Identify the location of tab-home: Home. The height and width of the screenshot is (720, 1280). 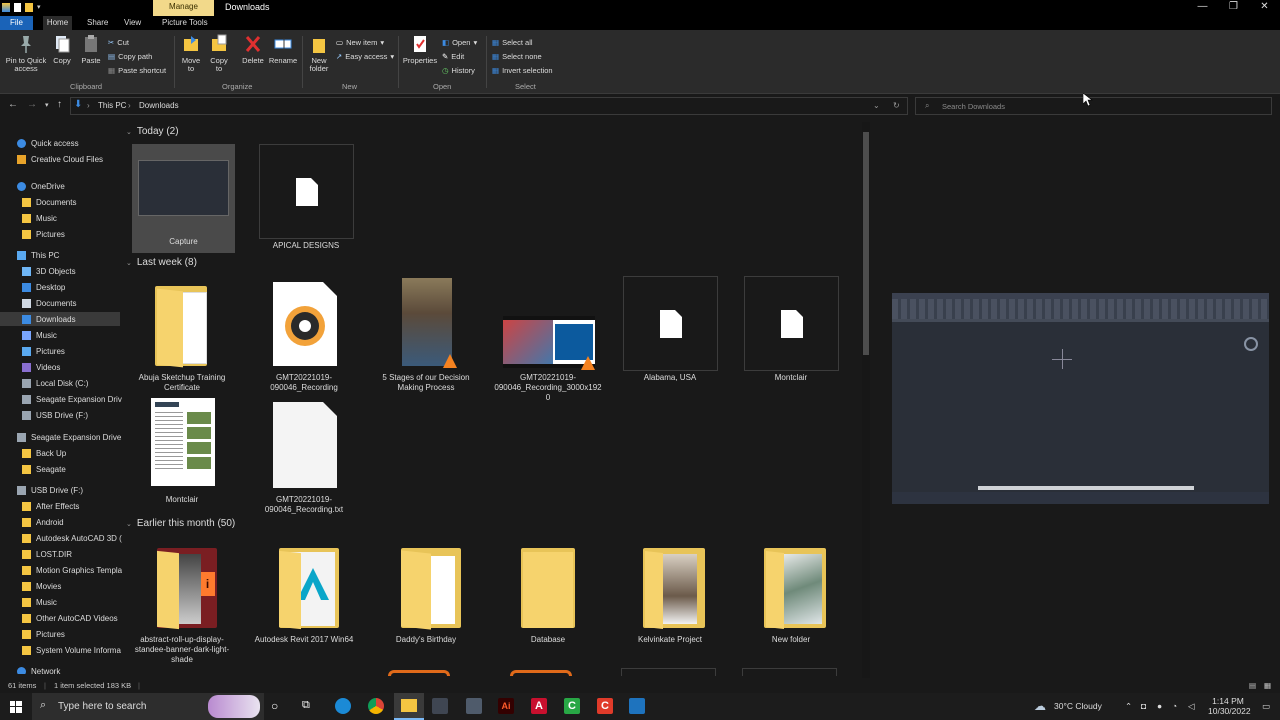
(57, 23).